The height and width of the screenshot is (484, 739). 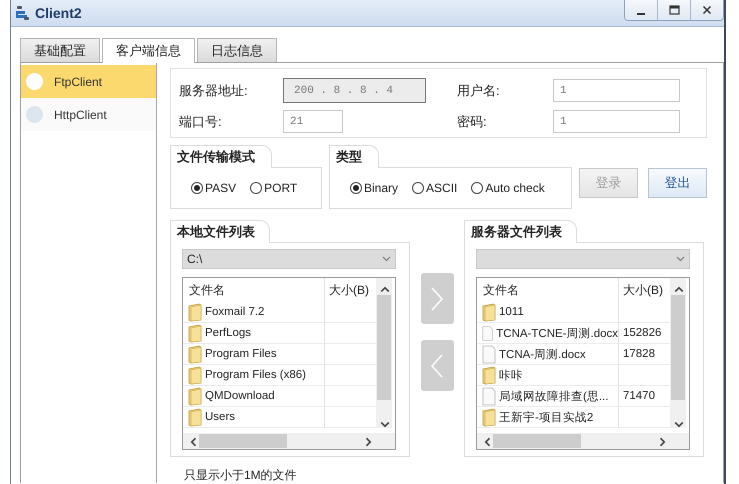 I want to click on radio-label: PORT, so click(x=281, y=188).